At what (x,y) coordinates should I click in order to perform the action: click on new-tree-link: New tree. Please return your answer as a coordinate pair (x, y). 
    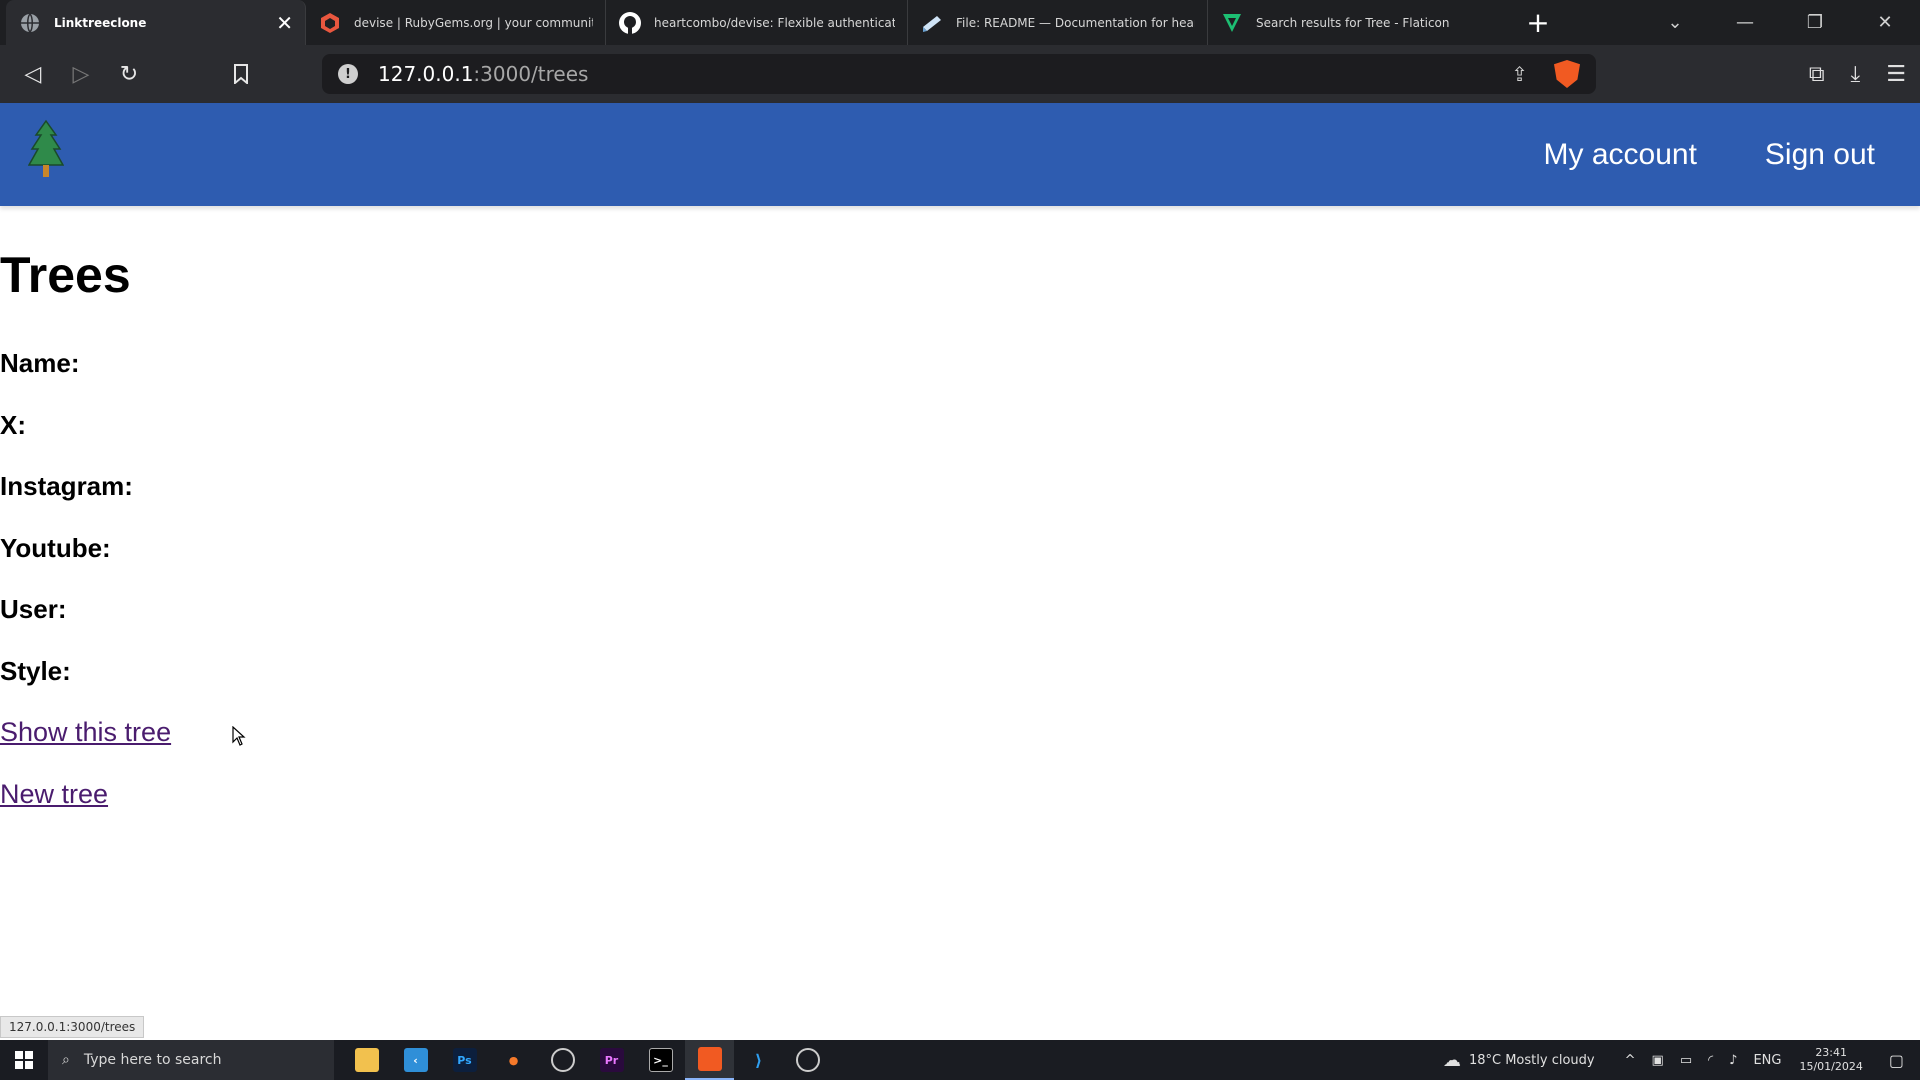
    Looking at the image, I should click on (54, 794).